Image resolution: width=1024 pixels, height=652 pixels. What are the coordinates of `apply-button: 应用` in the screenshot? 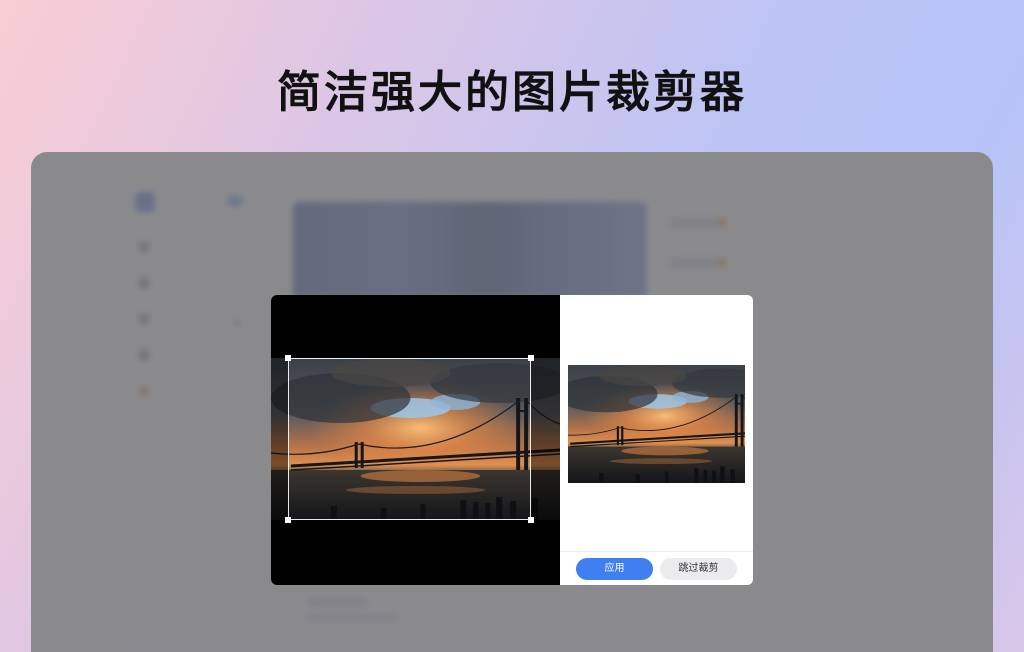 It's located at (614, 569).